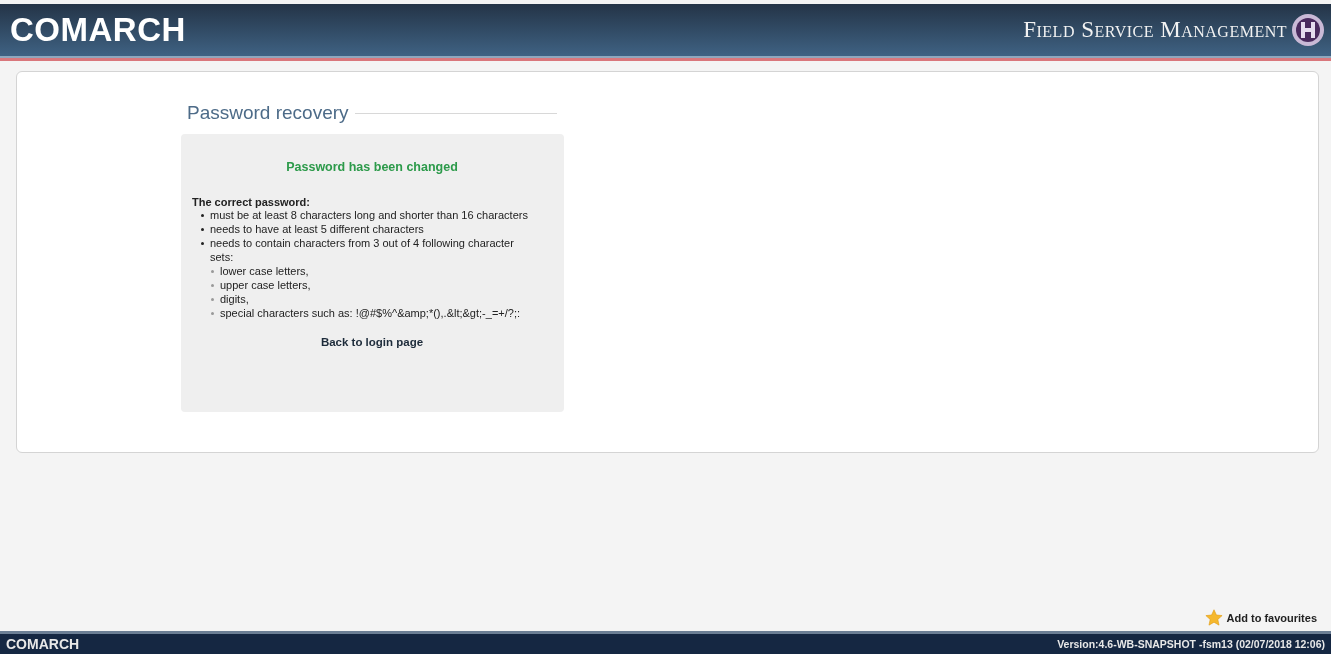 The height and width of the screenshot is (654, 1331). Describe the element at coordinates (317, 229) in the screenshot. I see `rule-text: needs to have at least 5 different characters` at that location.